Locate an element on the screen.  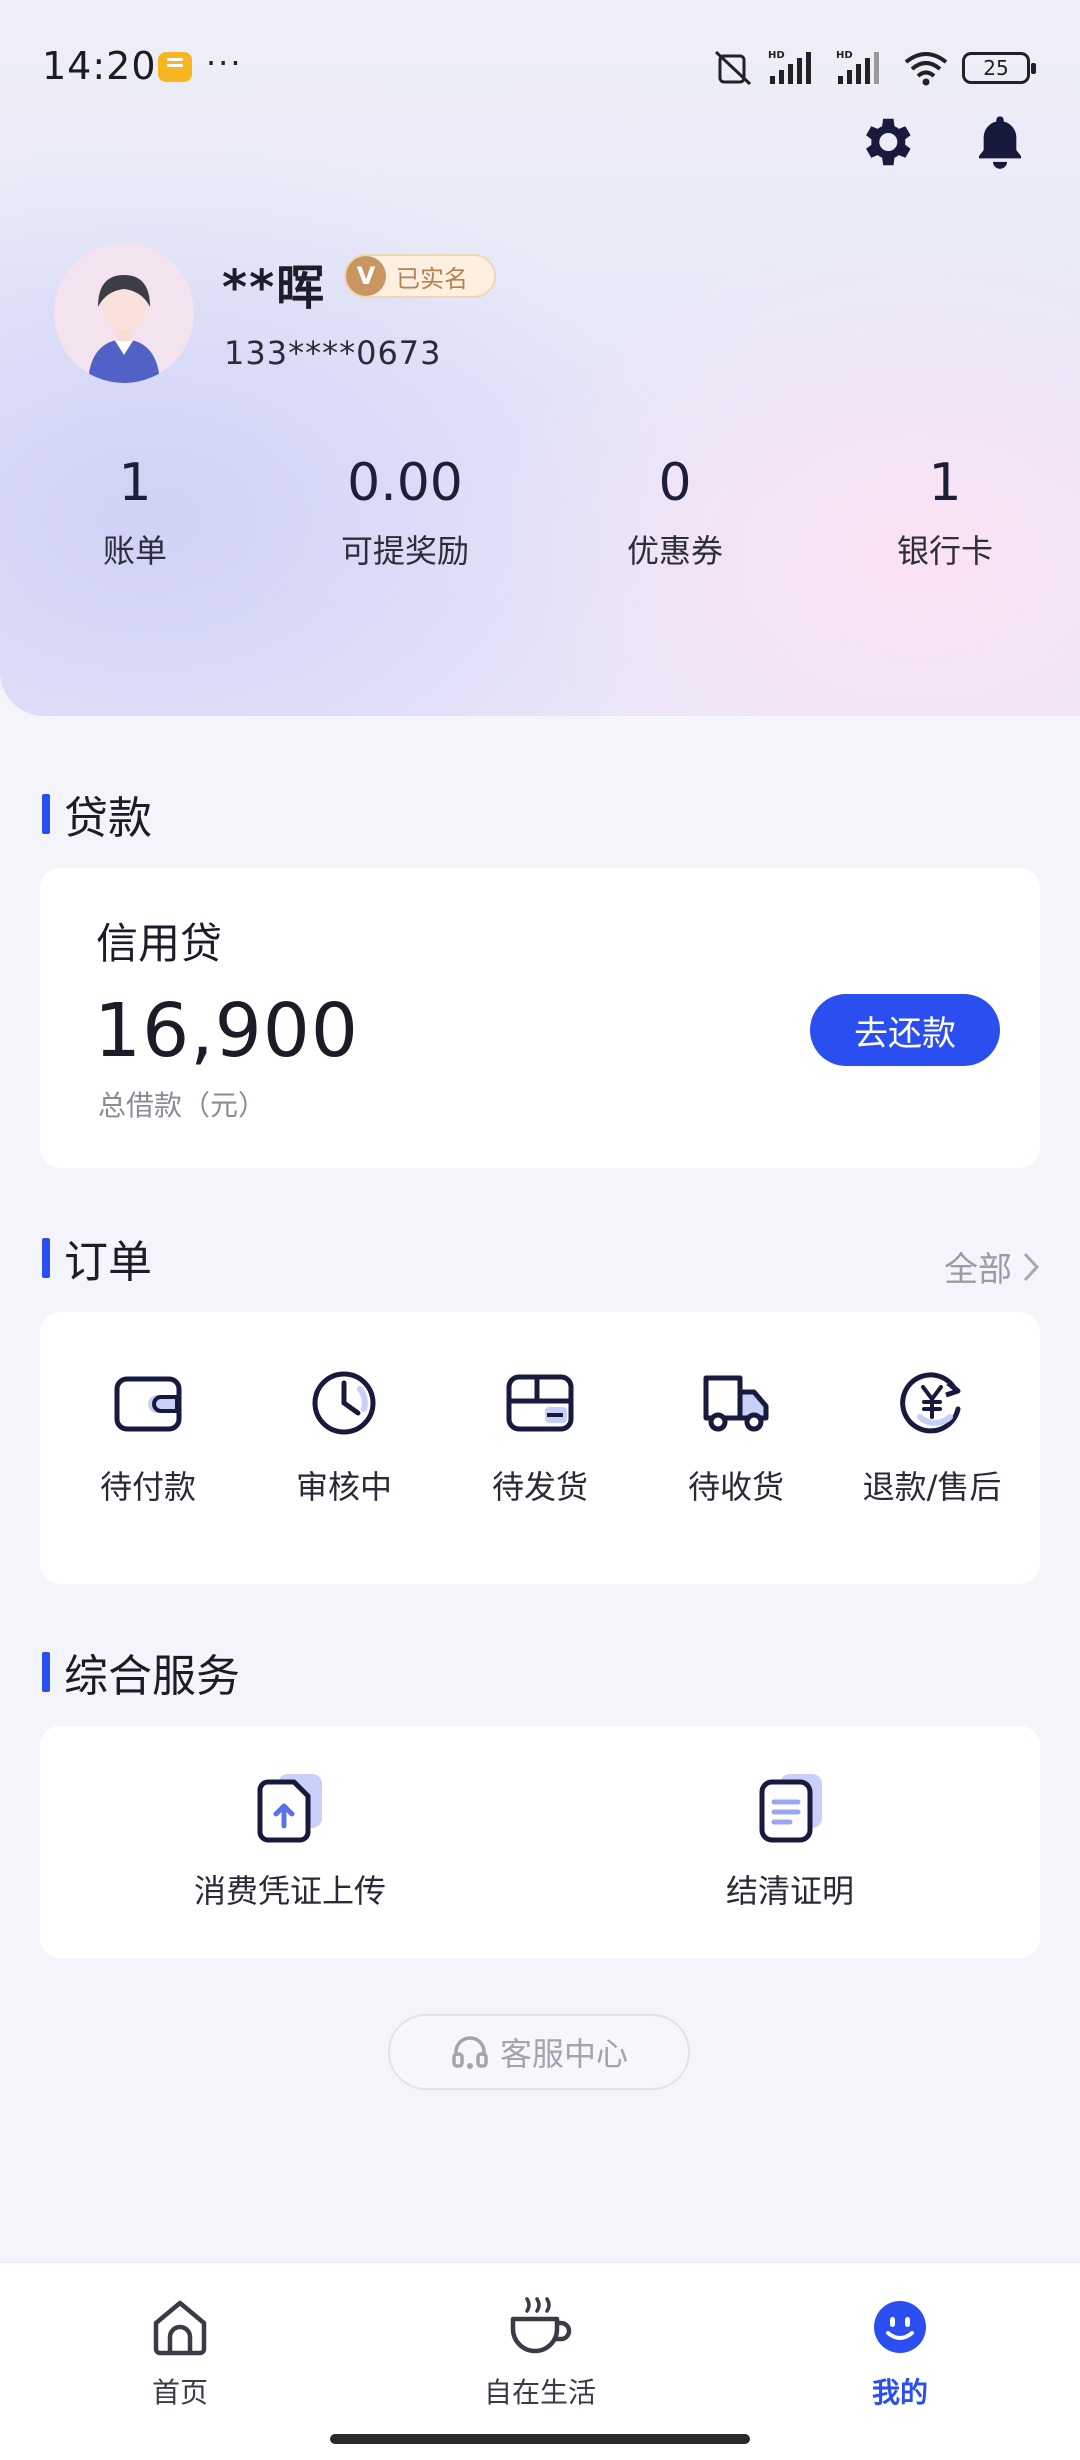
wifi-icon is located at coordinates (926, 69).